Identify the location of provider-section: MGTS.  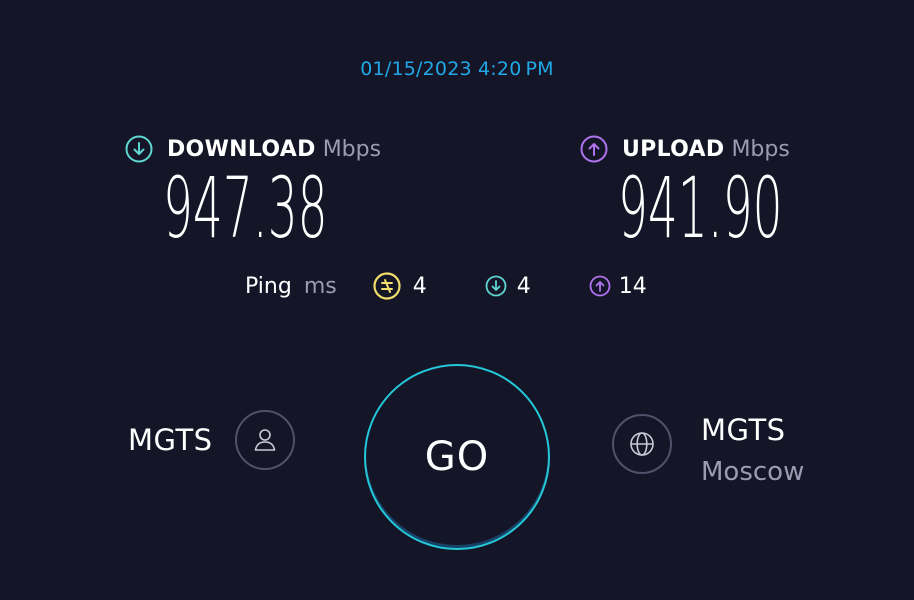
(211, 440).